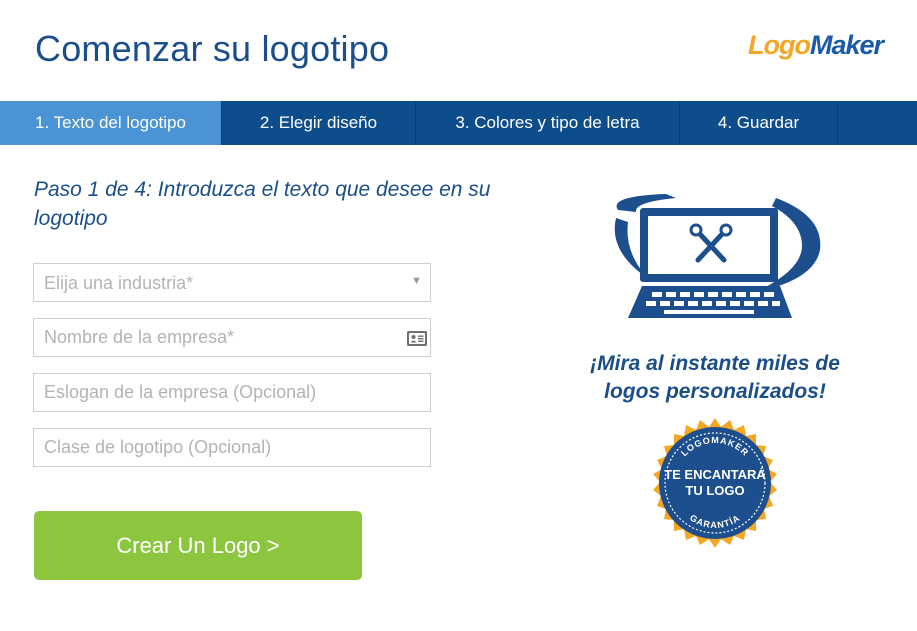 This screenshot has width=917, height=631. I want to click on logo-text-part1: Logo, so click(779, 45).